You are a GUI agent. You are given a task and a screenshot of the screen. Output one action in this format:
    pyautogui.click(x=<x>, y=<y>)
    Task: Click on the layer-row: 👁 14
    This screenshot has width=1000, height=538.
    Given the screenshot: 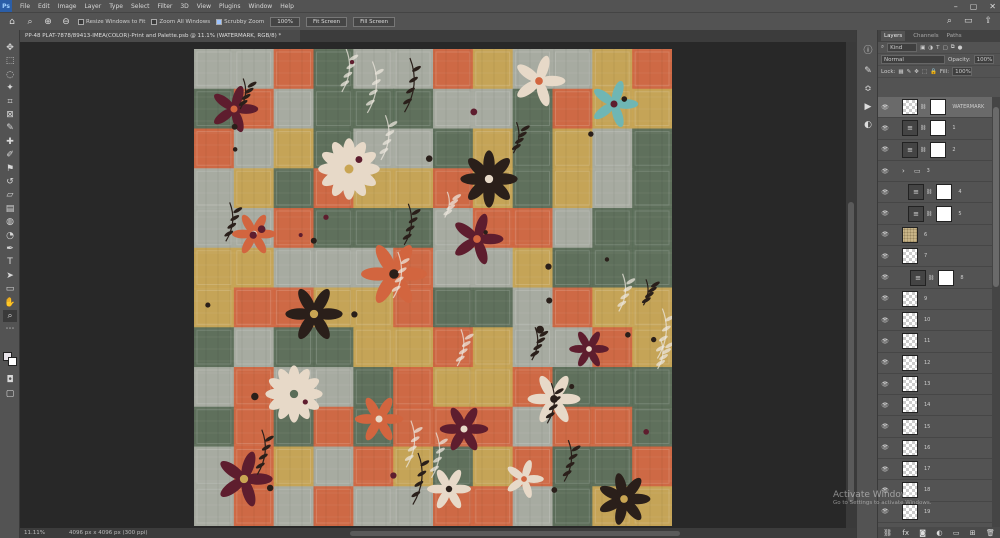 What is the action you would take?
    pyautogui.click(x=935, y=406)
    